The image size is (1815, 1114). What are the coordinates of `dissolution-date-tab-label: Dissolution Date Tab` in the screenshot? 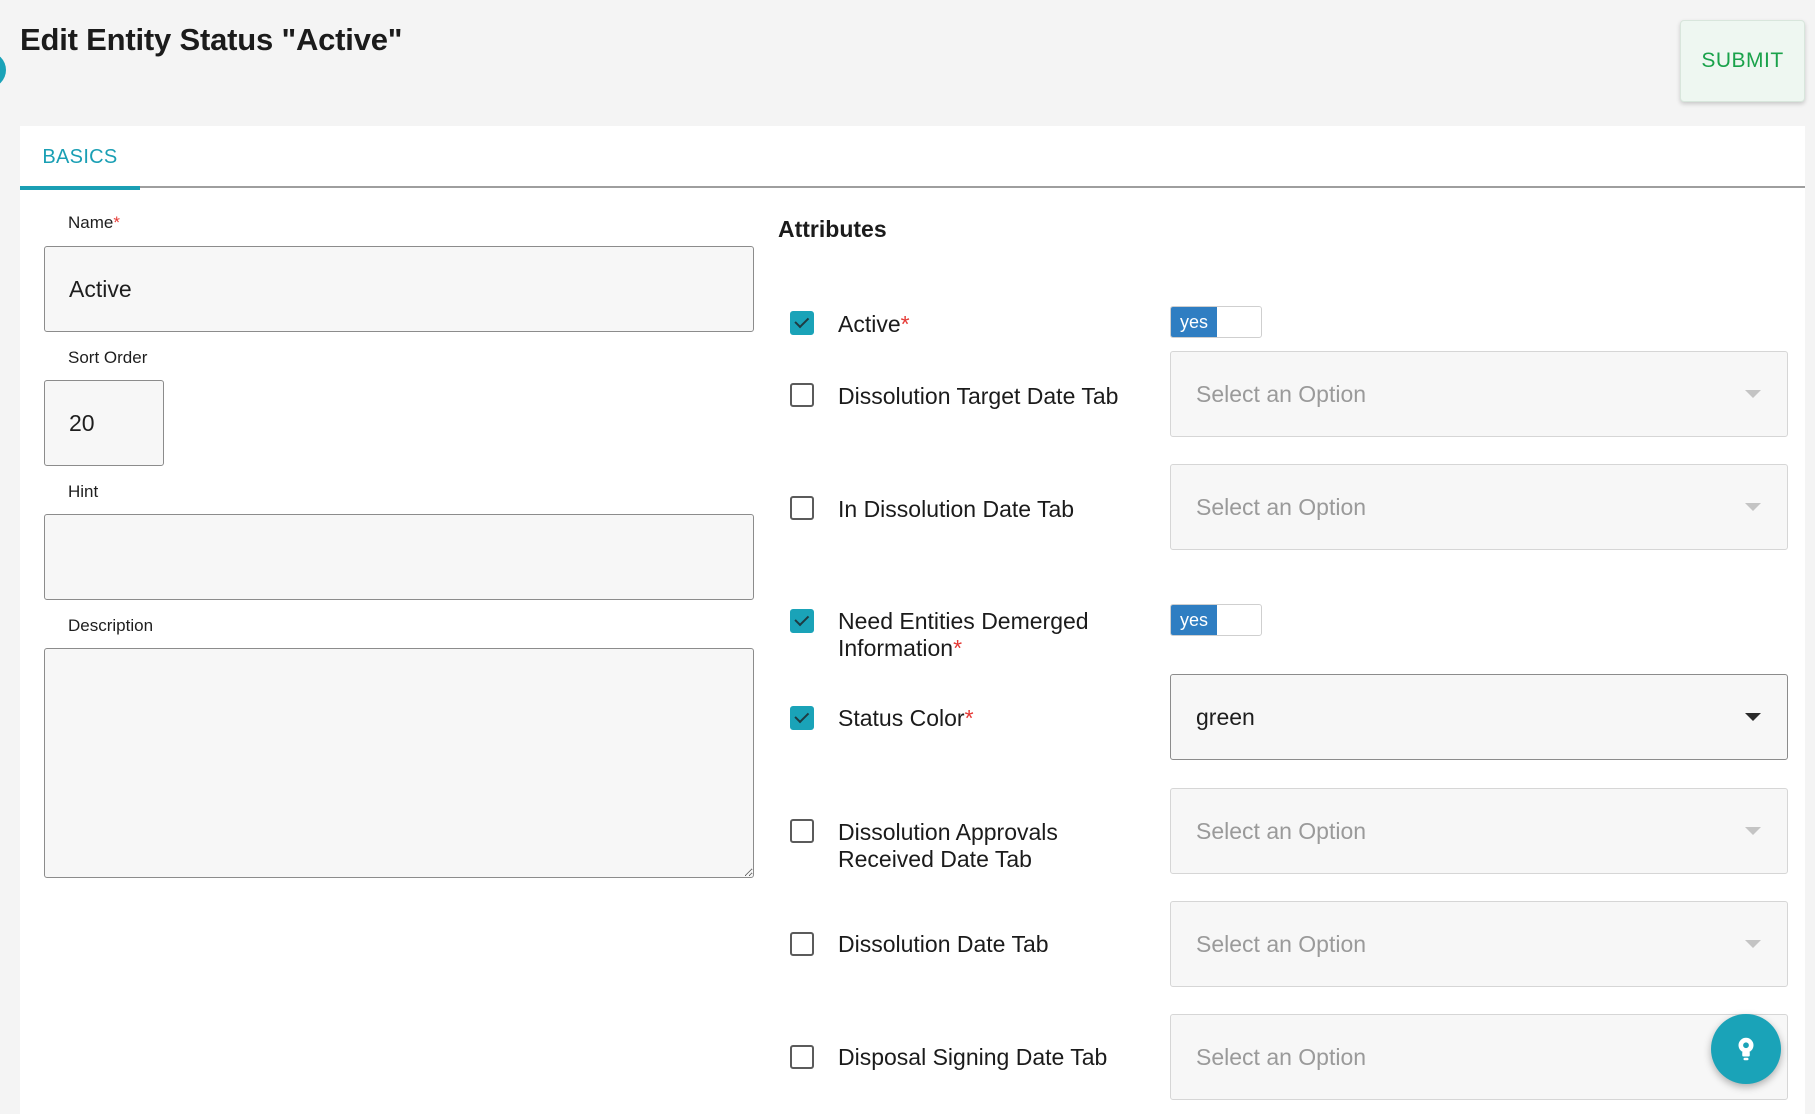 It's located at (943, 944).